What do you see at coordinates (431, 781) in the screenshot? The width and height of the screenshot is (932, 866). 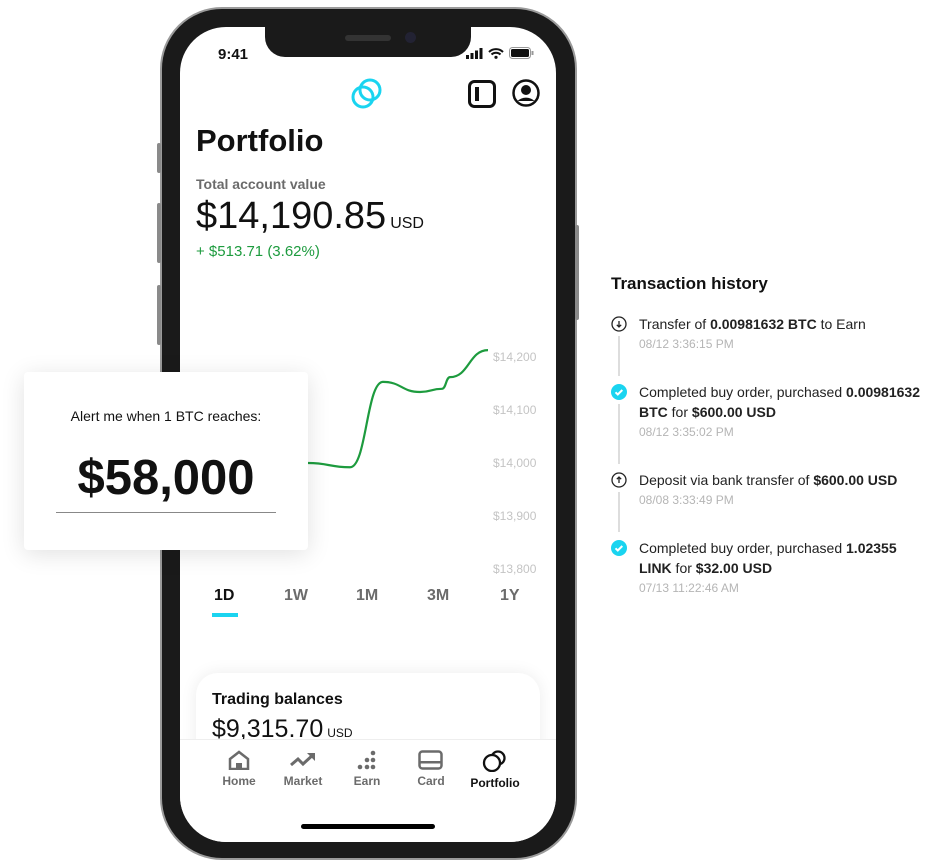 I see `nav-label: Card` at bounding box center [431, 781].